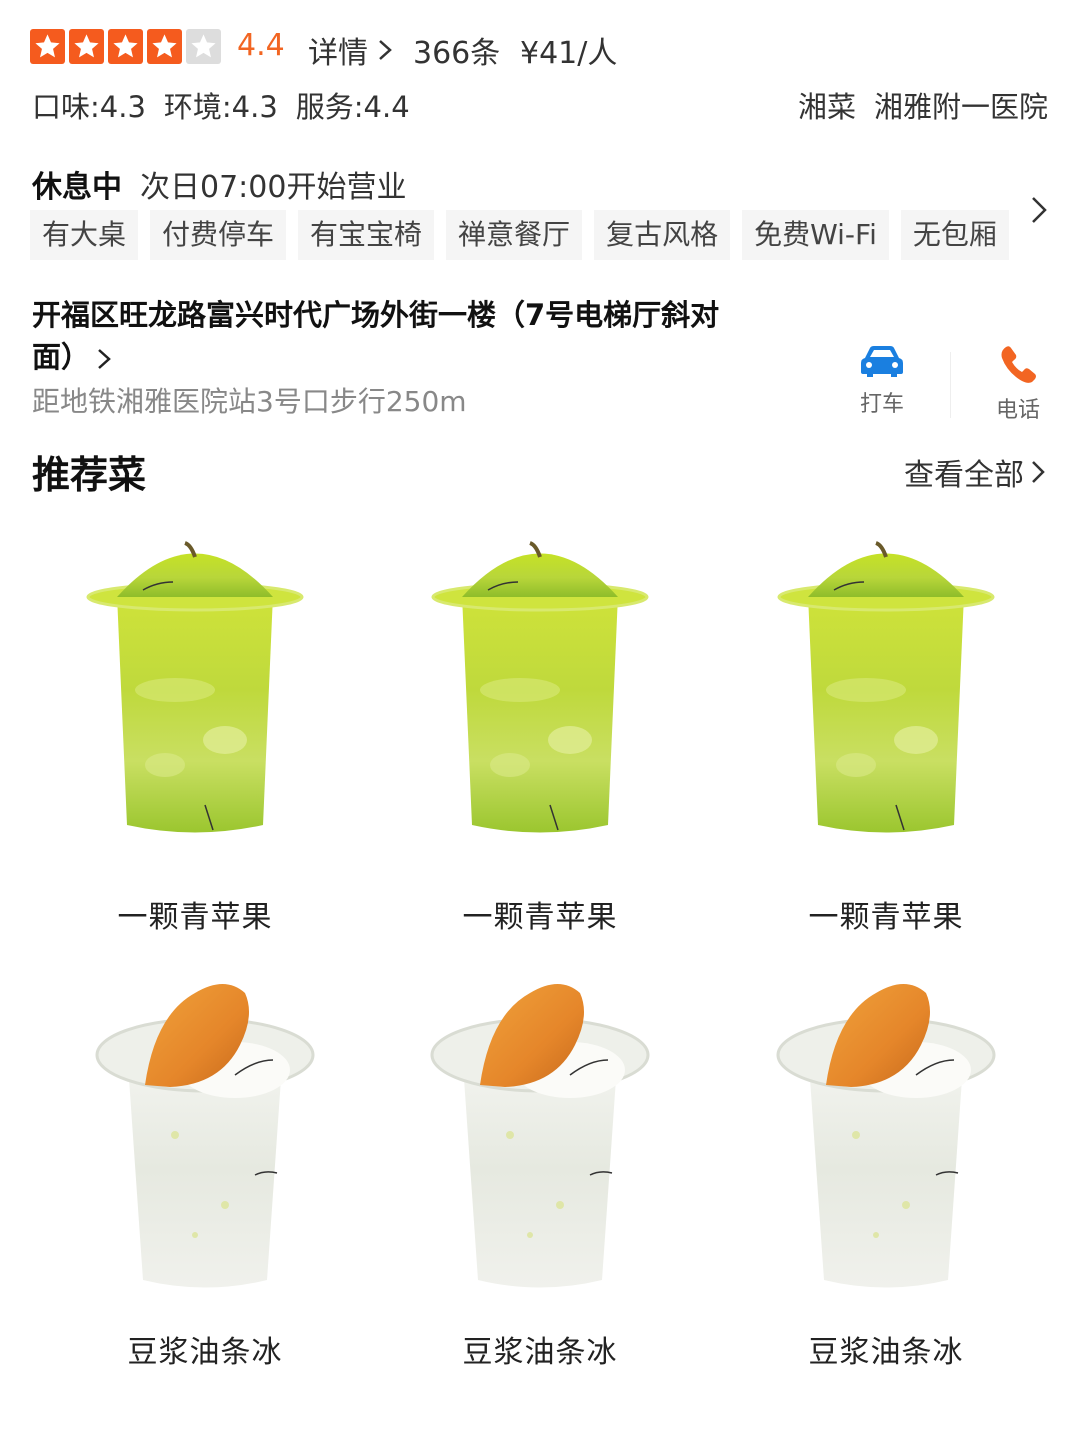 The width and height of the screenshot is (1080, 1440). What do you see at coordinates (882, 361) in the screenshot?
I see `car-icon` at bounding box center [882, 361].